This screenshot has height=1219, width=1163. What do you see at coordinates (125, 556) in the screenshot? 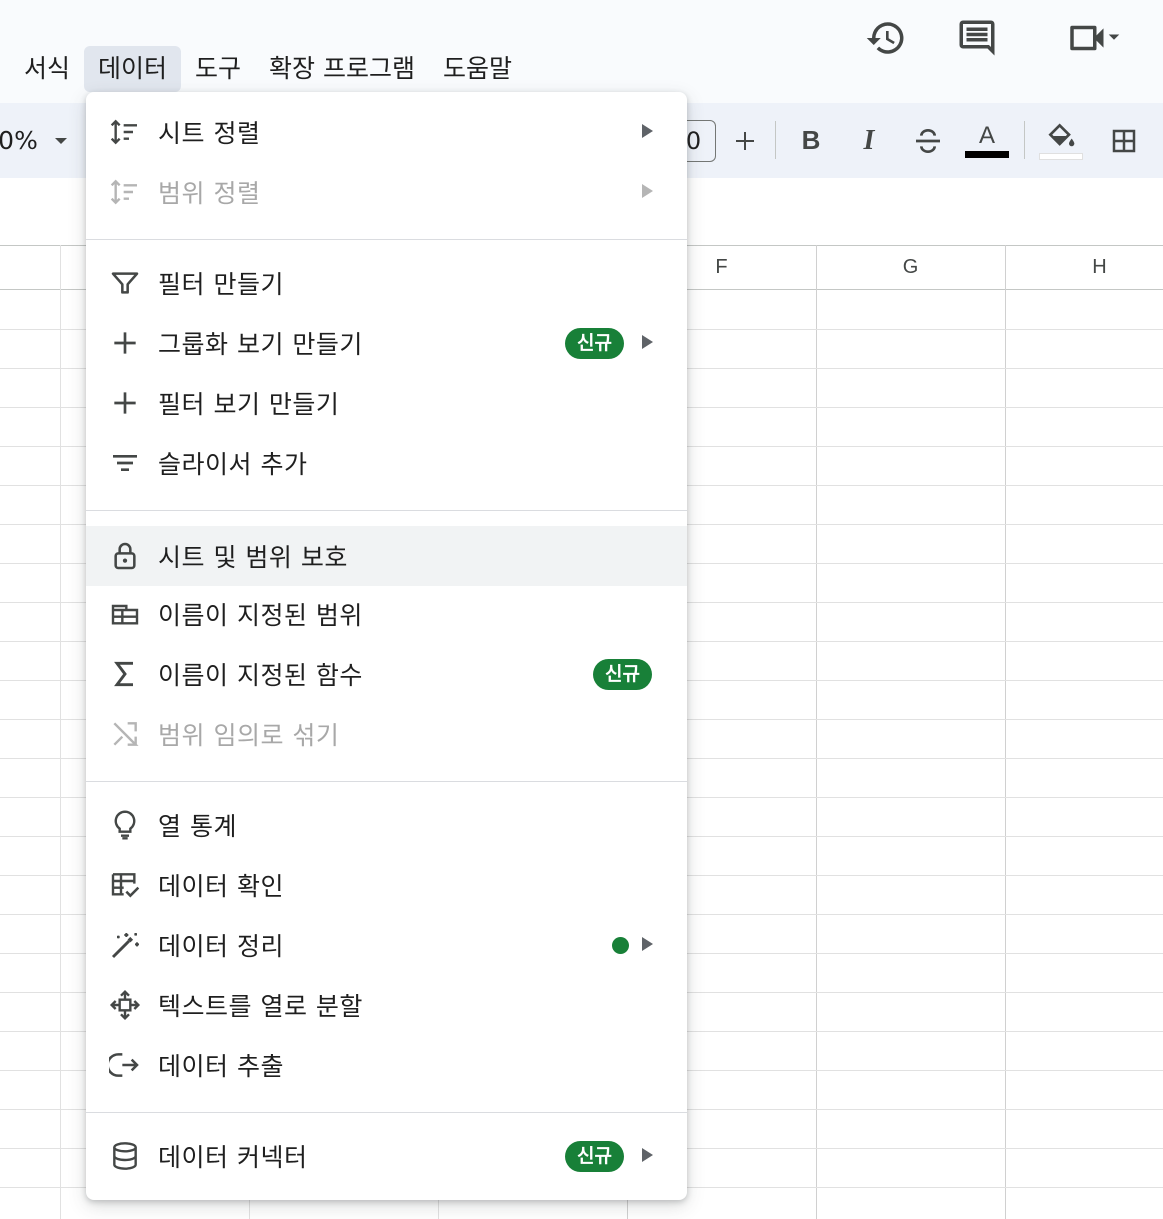
I see `lock-icon` at bounding box center [125, 556].